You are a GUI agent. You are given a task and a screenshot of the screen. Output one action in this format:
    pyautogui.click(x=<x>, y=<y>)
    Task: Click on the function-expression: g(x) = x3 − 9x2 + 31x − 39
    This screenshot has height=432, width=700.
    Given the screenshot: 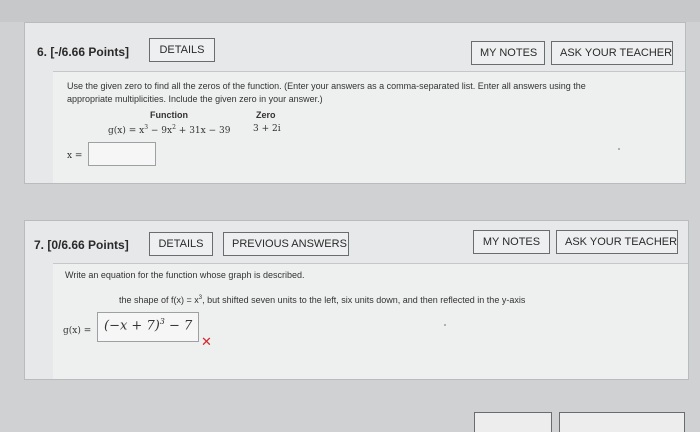 What is the action you would take?
    pyautogui.click(x=169, y=130)
    